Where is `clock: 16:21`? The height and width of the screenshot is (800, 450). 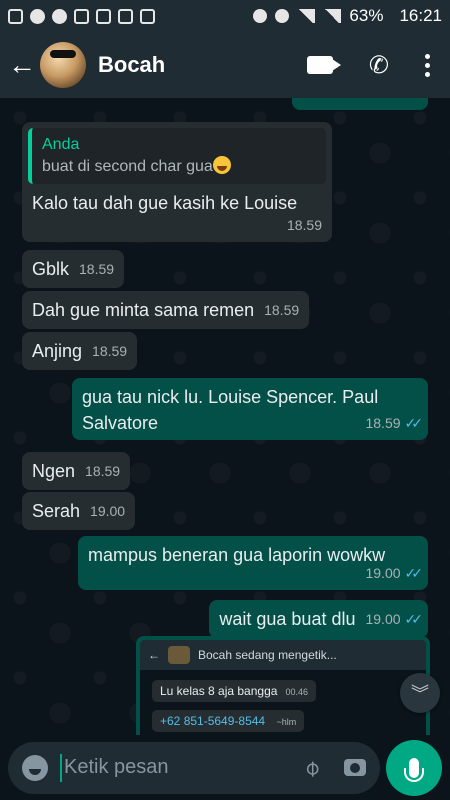 clock: 16:21 is located at coordinates (420, 15).